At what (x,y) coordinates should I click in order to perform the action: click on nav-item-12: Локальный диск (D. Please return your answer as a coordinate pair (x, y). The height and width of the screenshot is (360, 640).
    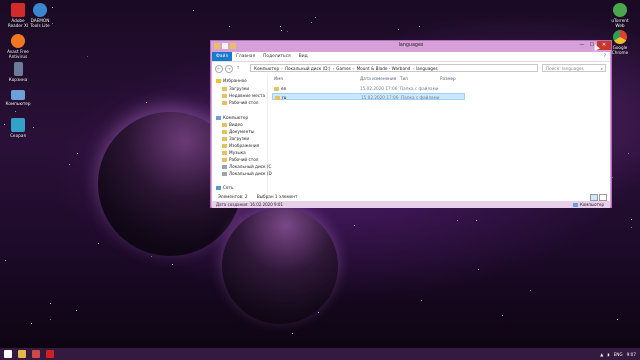
    Looking at the image, I should click on (247, 173).